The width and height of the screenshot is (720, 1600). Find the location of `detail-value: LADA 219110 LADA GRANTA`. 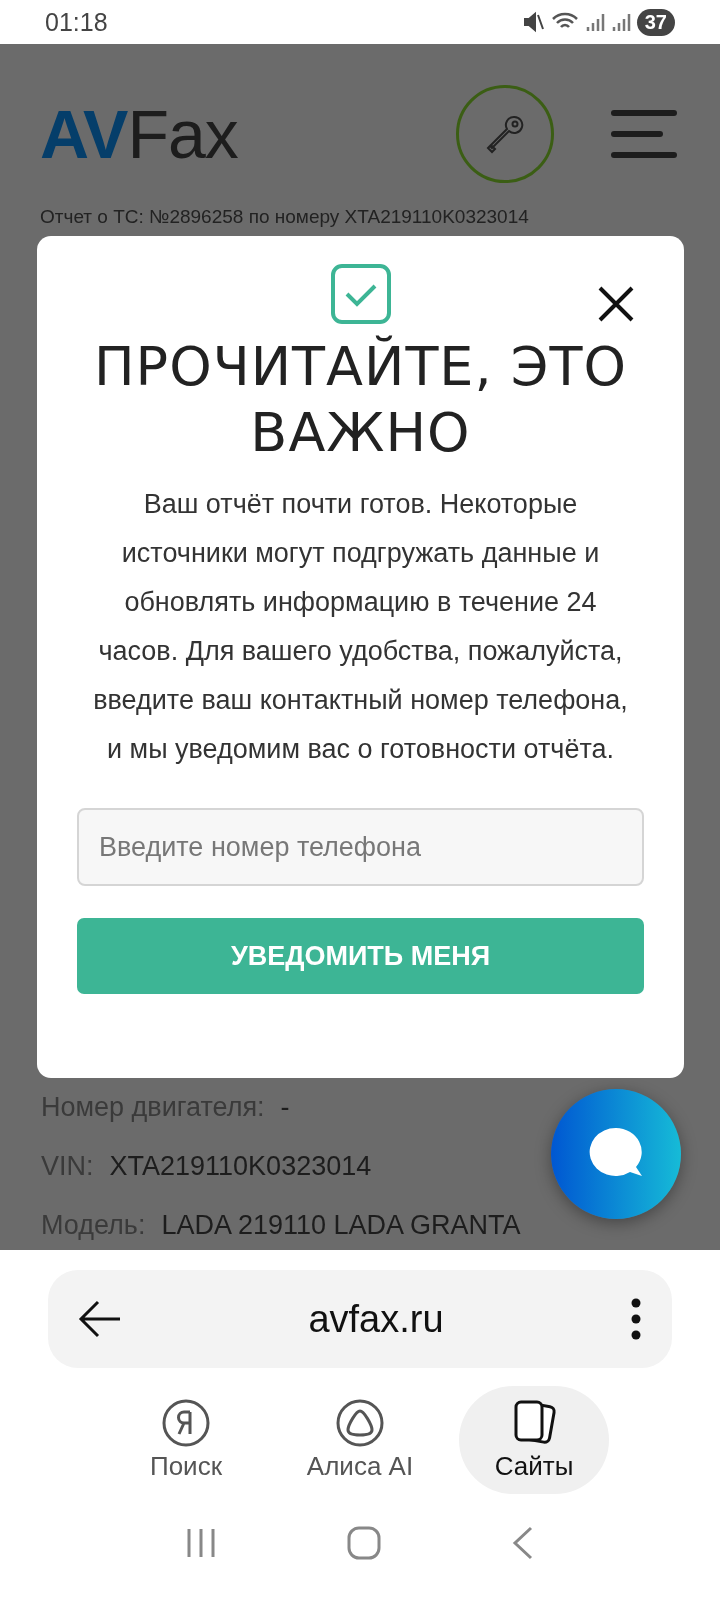

detail-value: LADA 219110 LADA GRANTA is located at coordinates (341, 1225).